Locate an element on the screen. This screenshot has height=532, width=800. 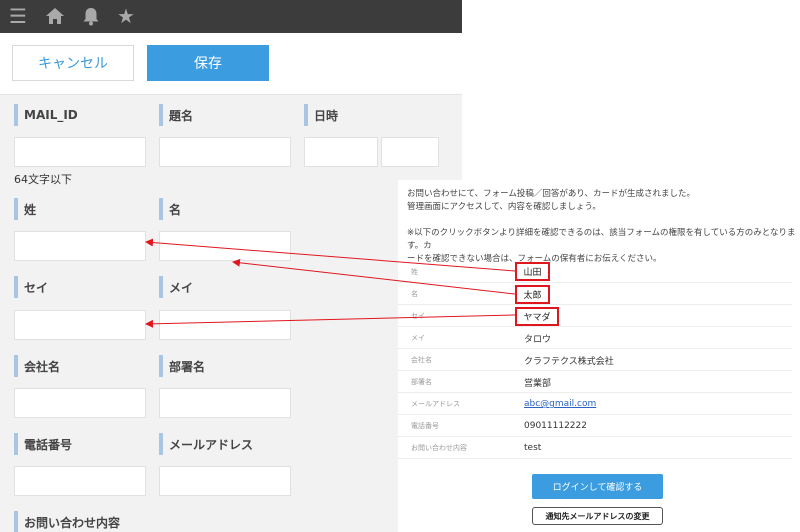
time-input is located at coordinates (410, 152).